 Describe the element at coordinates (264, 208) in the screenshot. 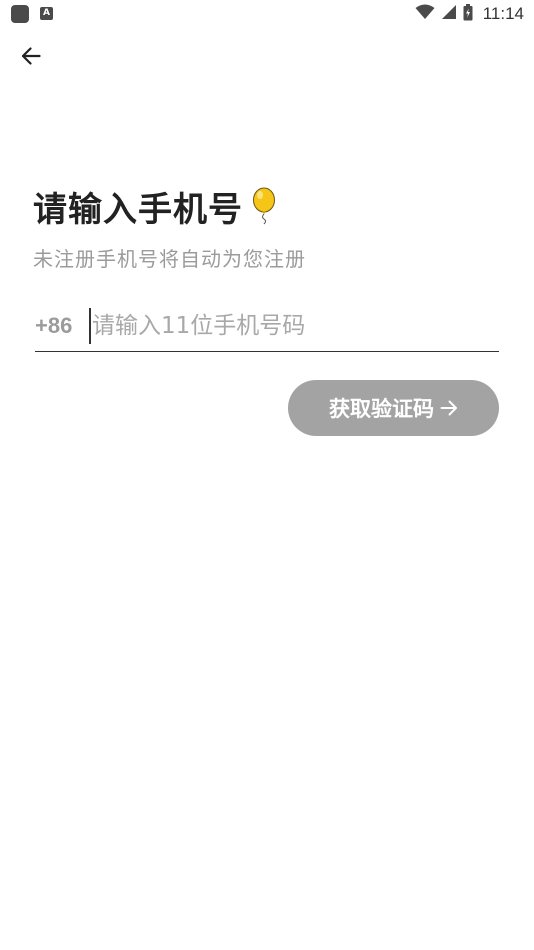

I see `balloon-icon` at that location.